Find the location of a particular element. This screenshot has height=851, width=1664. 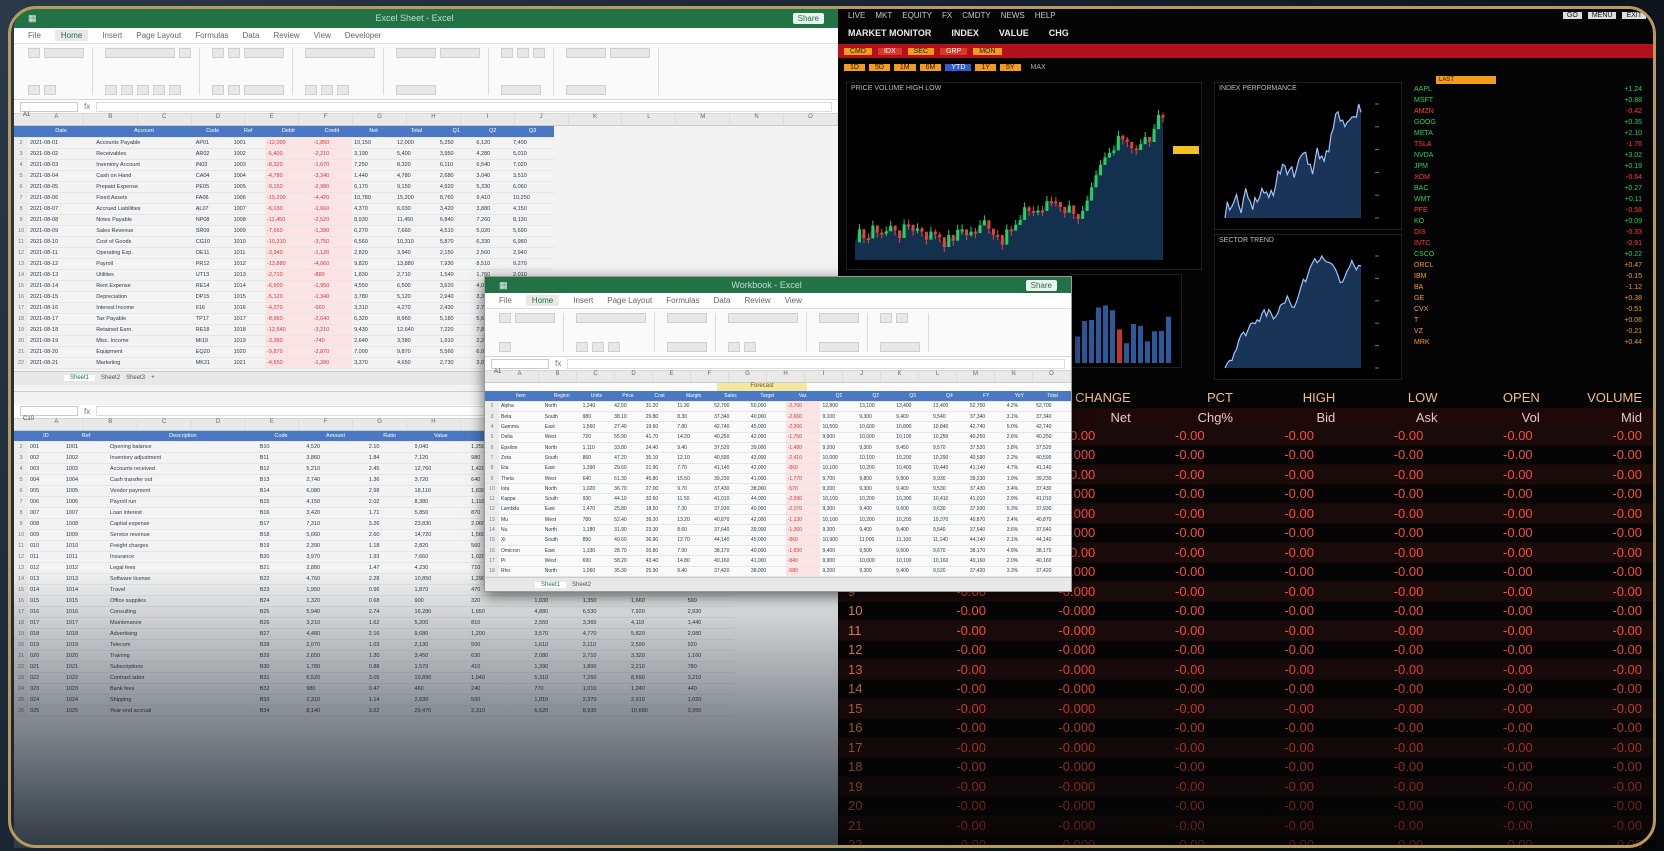

table-cell: 44,000 is located at coordinates (767, 499).